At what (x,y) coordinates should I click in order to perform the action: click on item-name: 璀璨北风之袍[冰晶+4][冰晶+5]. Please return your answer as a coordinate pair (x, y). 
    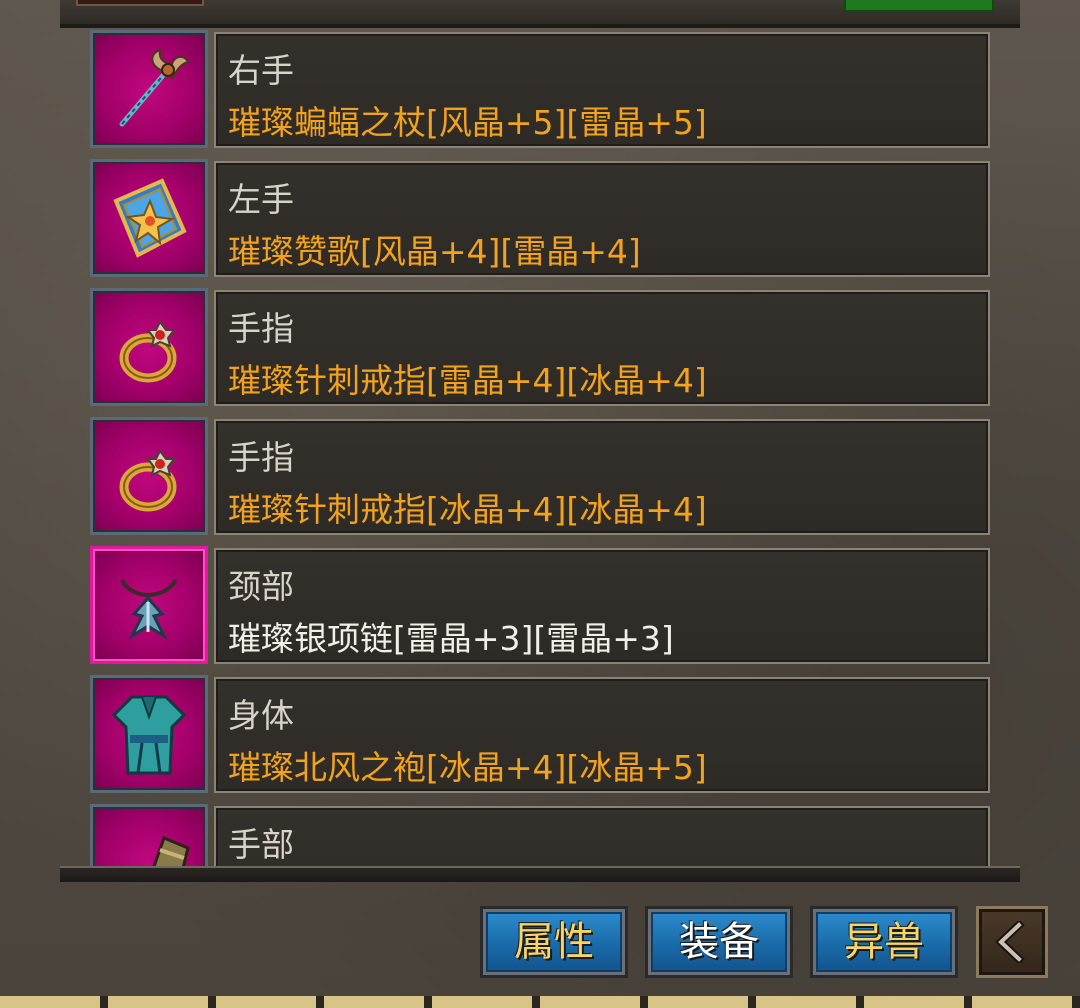
    Looking at the image, I should click on (467, 767).